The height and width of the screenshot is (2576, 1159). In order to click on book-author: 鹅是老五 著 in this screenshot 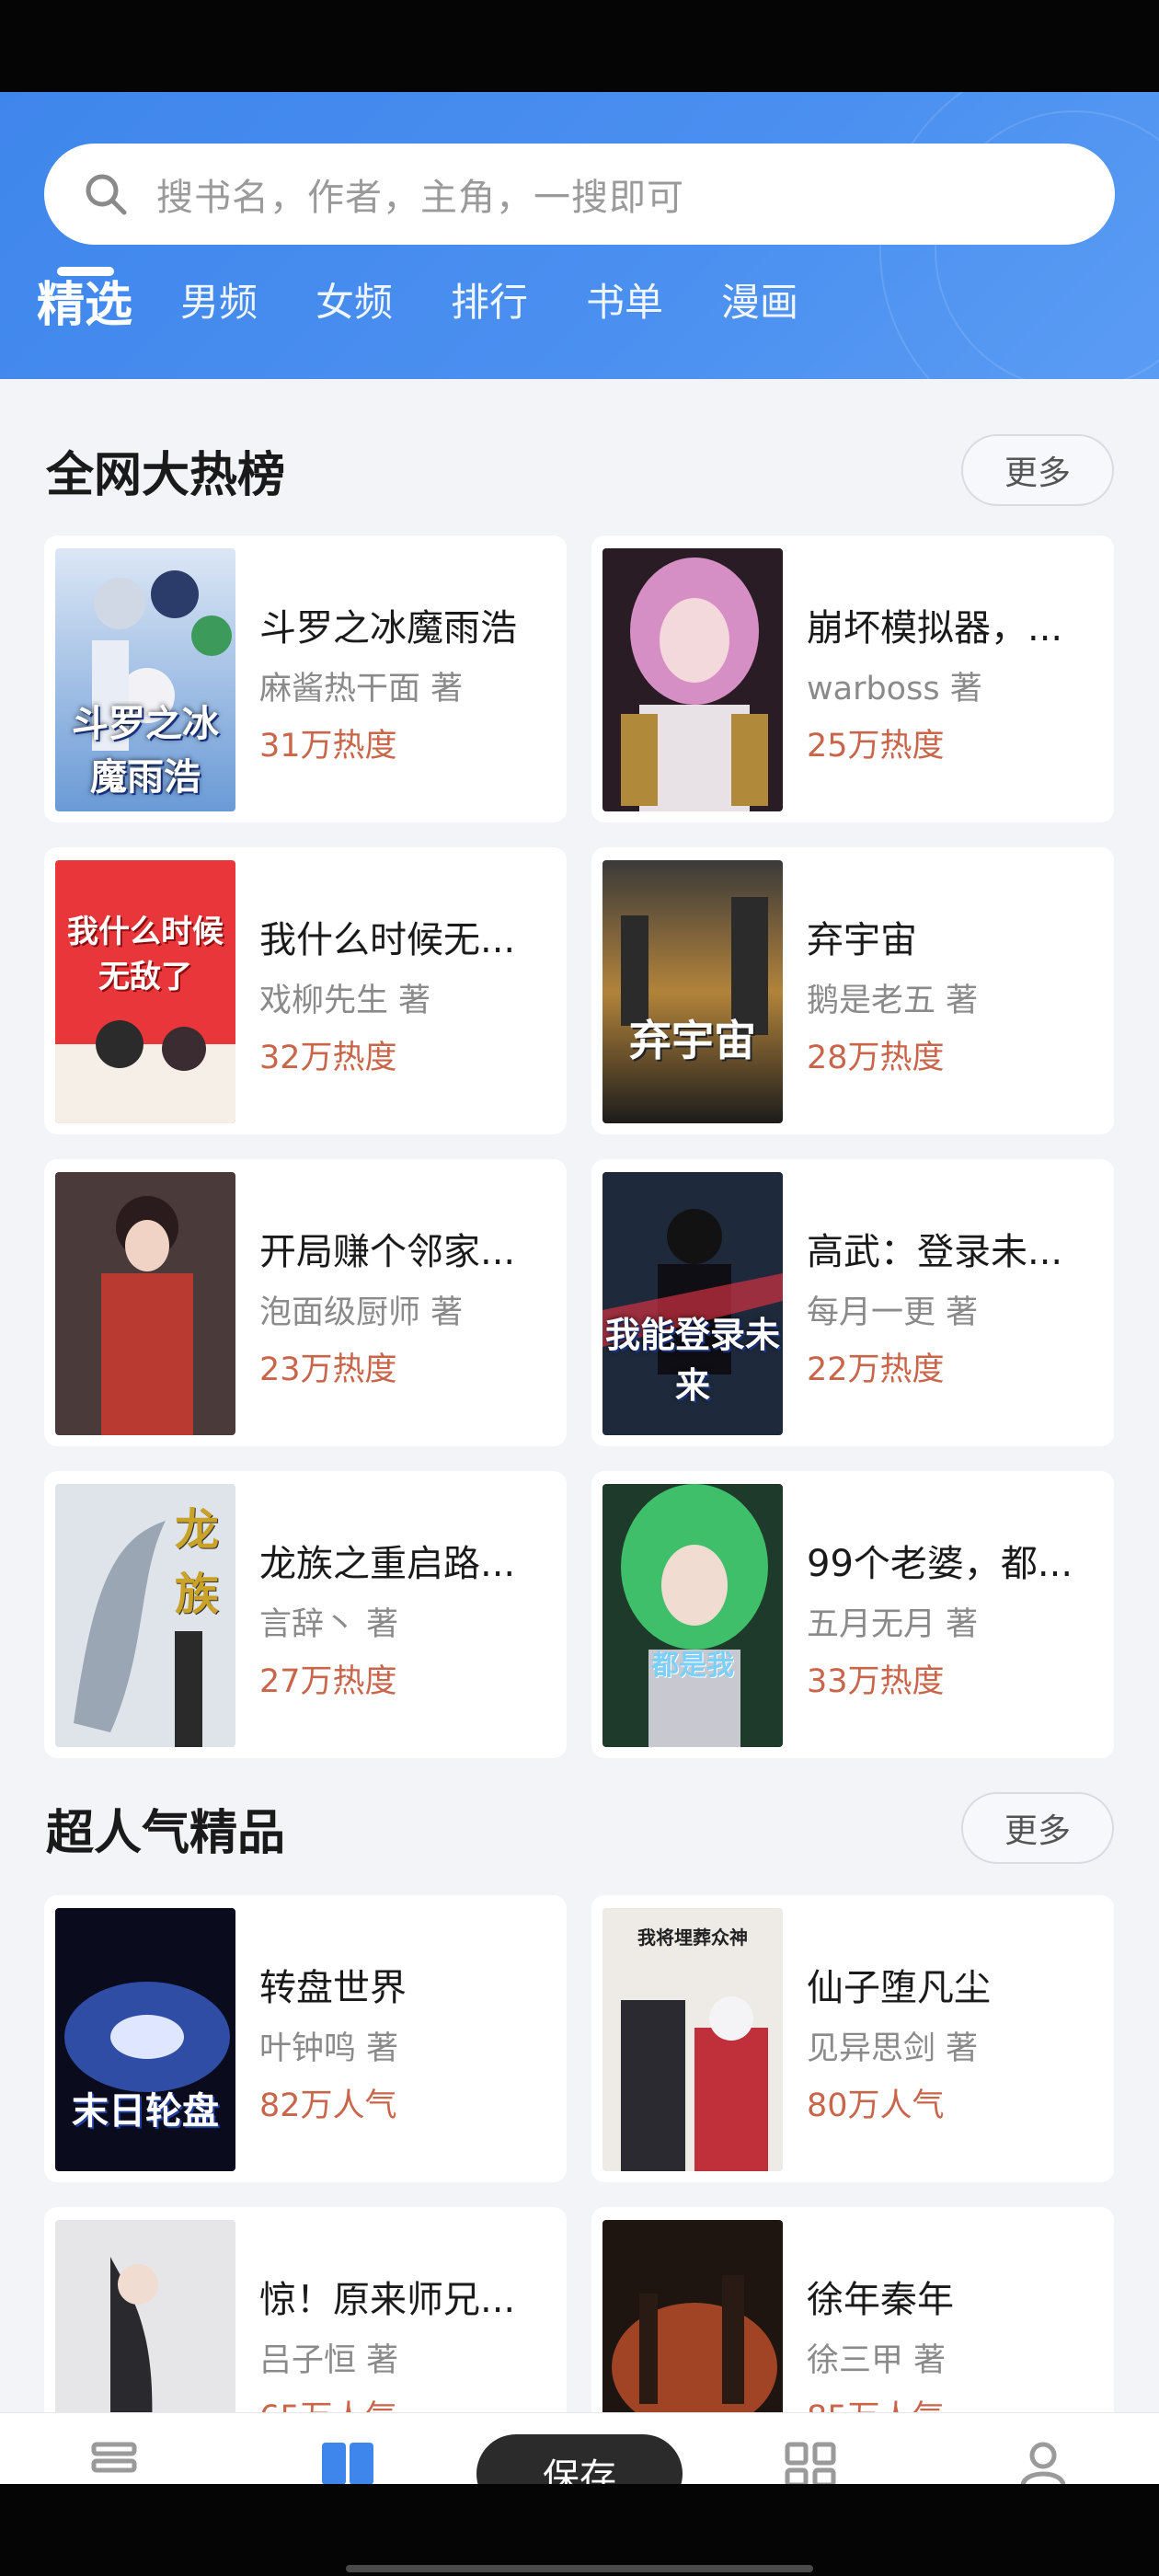, I will do `click(893, 1001)`.